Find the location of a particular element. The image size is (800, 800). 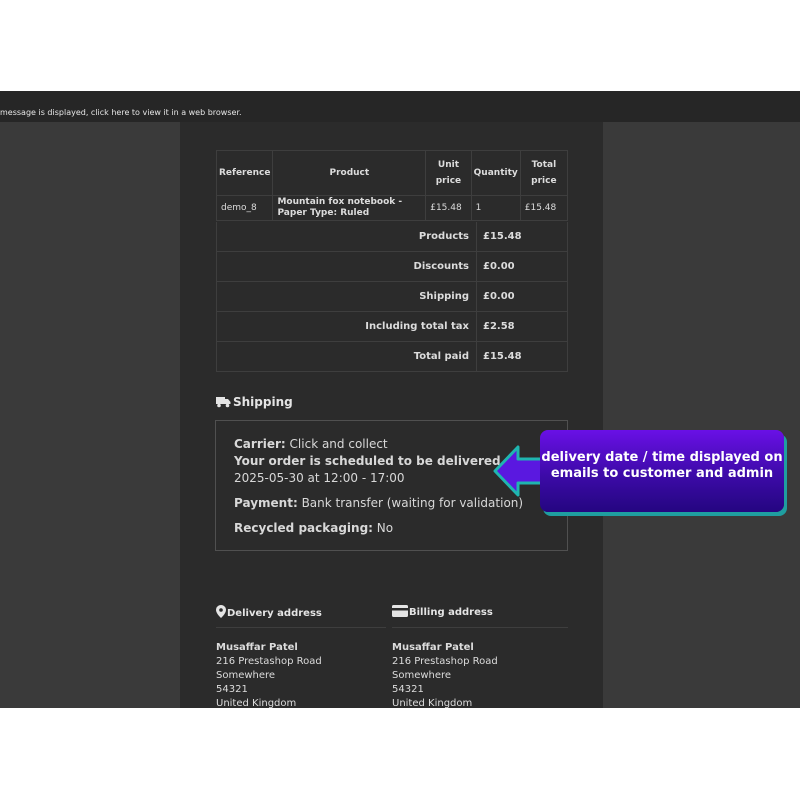

delivery-name: Musaffar Patel is located at coordinates (257, 647).